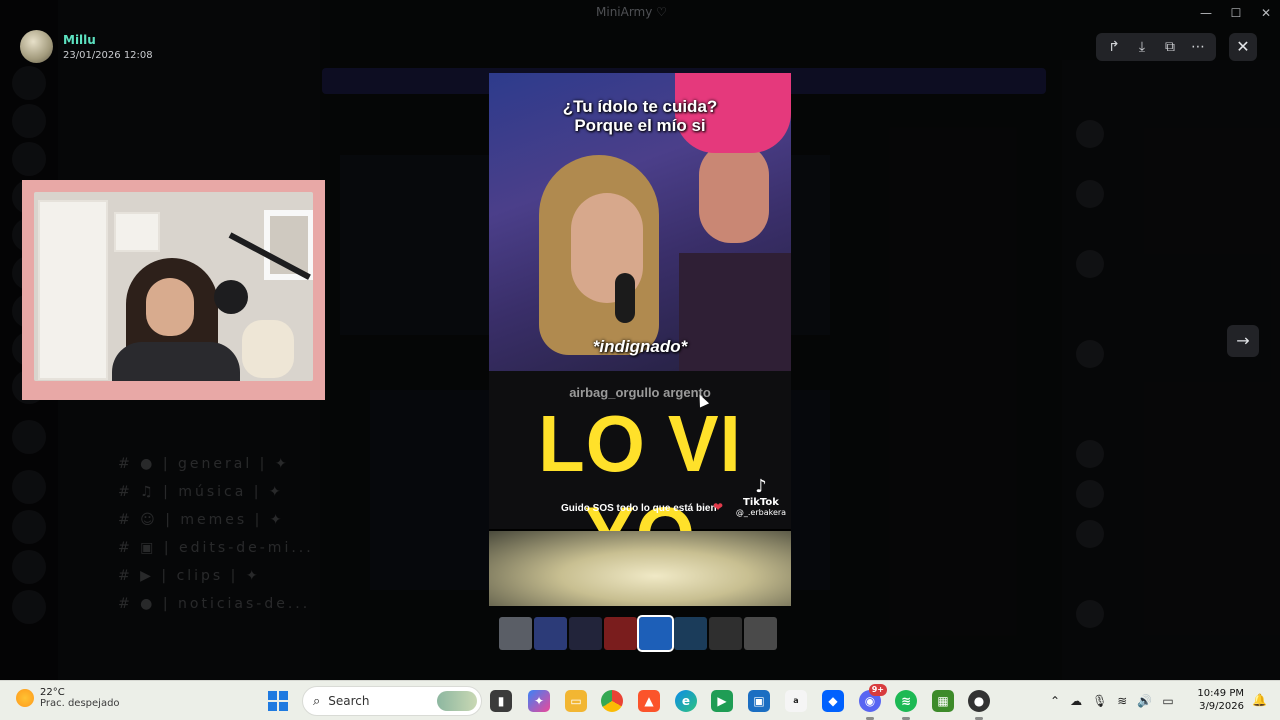 This screenshot has height=720, width=1280. I want to click on task-view-icon: ▮, so click(501, 701).